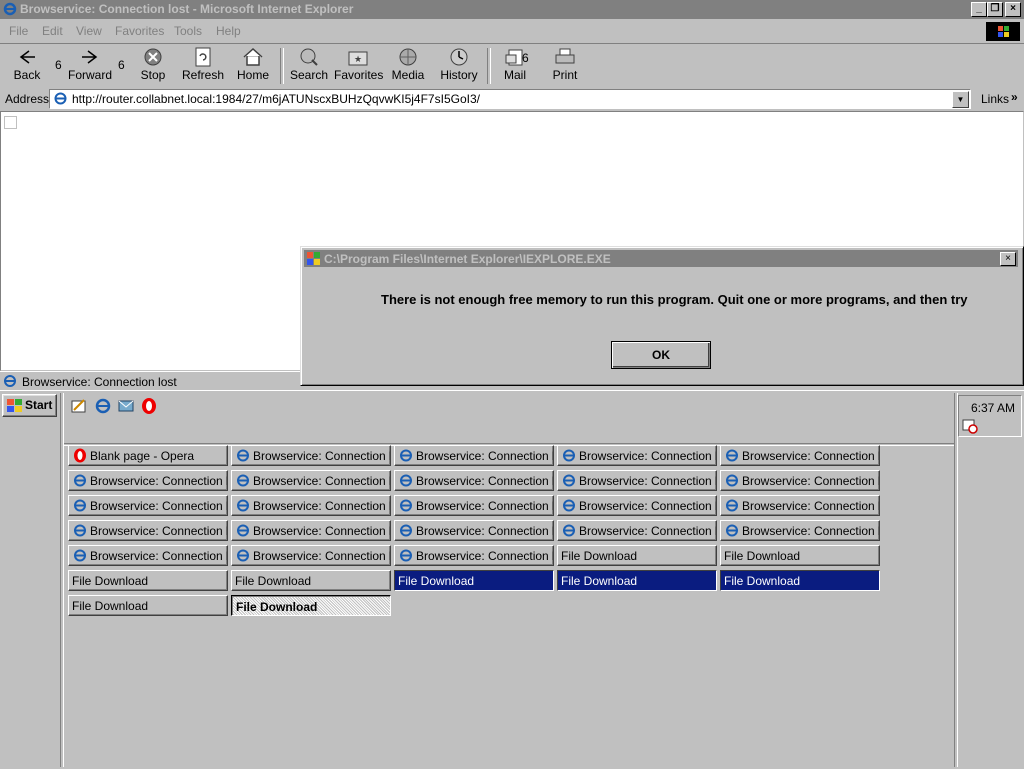  I want to click on quicklaunch-ie-icon, so click(103, 406).